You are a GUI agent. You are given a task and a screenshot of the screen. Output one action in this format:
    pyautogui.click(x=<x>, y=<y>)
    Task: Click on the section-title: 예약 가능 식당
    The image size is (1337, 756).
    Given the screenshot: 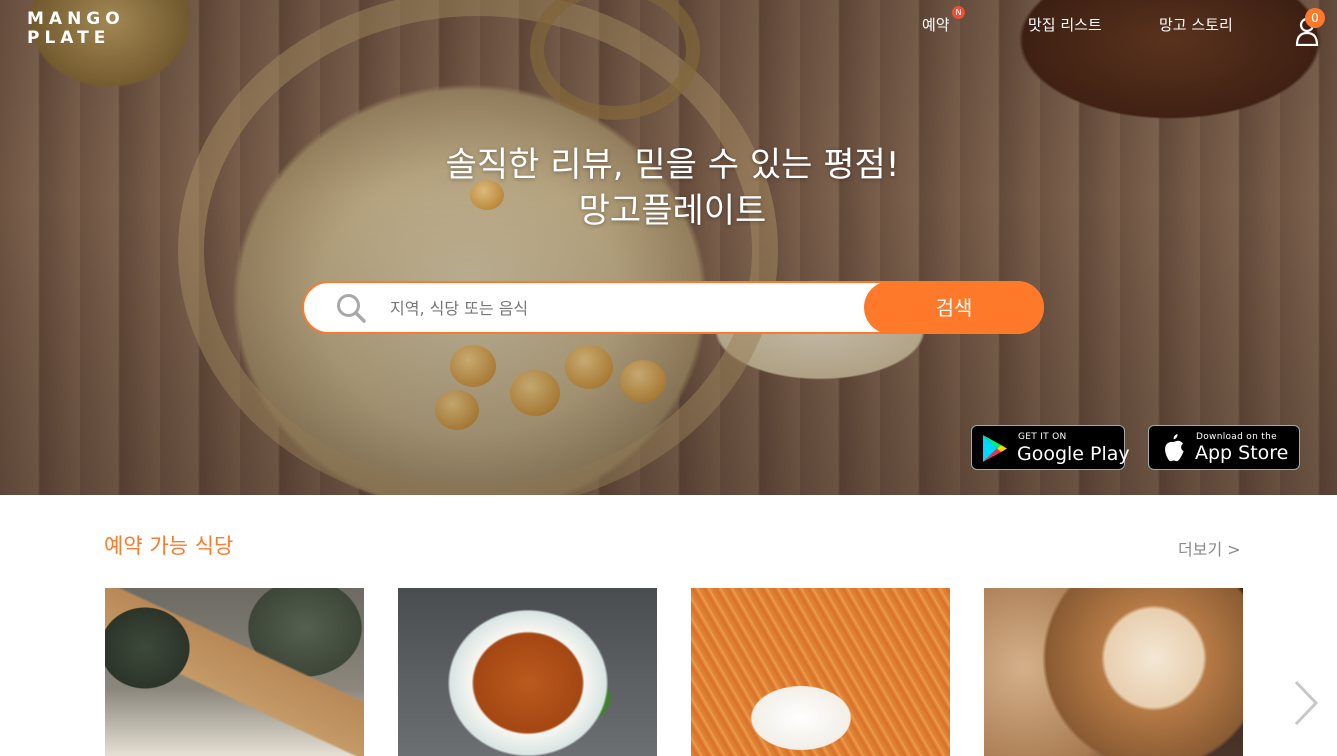 What is the action you would take?
    pyautogui.click(x=169, y=546)
    